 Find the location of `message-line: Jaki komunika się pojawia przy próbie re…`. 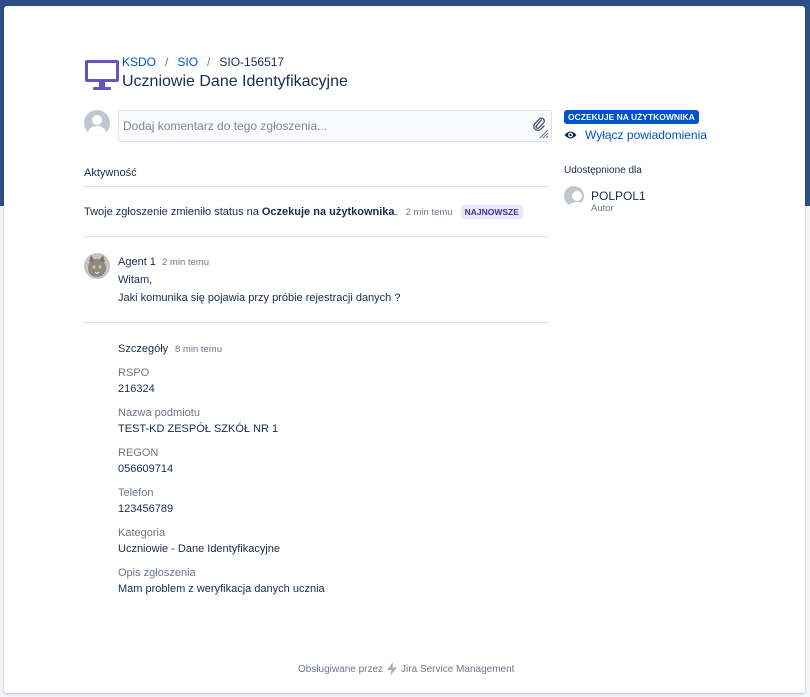

message-line: Jaki komunika się pojawia przy próbie re… is located at coordinates (259, 298).